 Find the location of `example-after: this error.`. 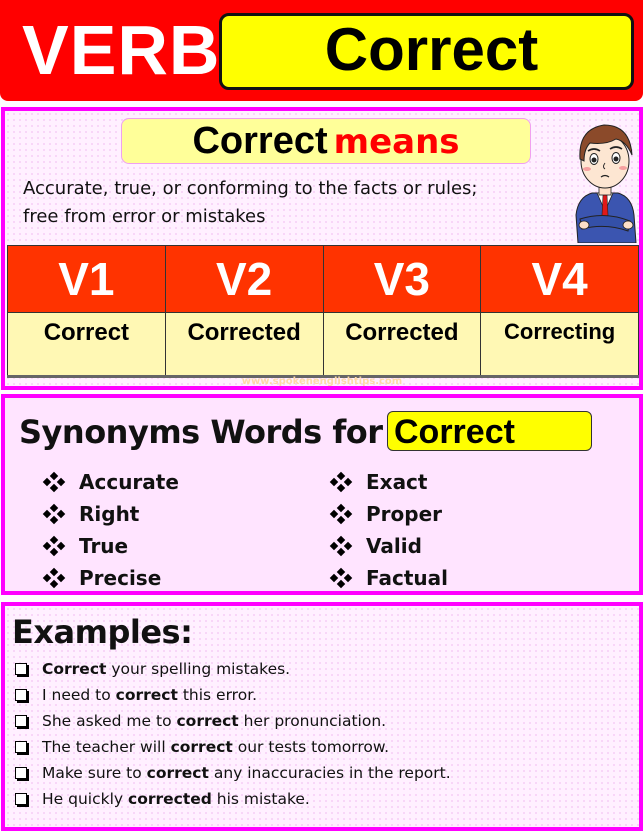

example-after: this error. is located at coordinates (217, 695).